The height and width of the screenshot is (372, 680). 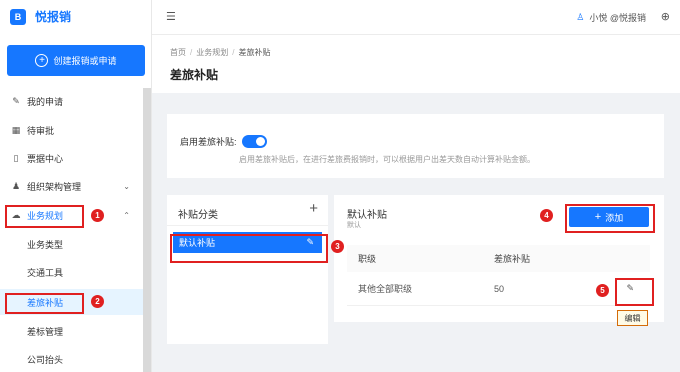 What do you see at coordinates (16, 185) in the screenshot?
I see `org-icon: ♟` at bounding box center [16, 185].